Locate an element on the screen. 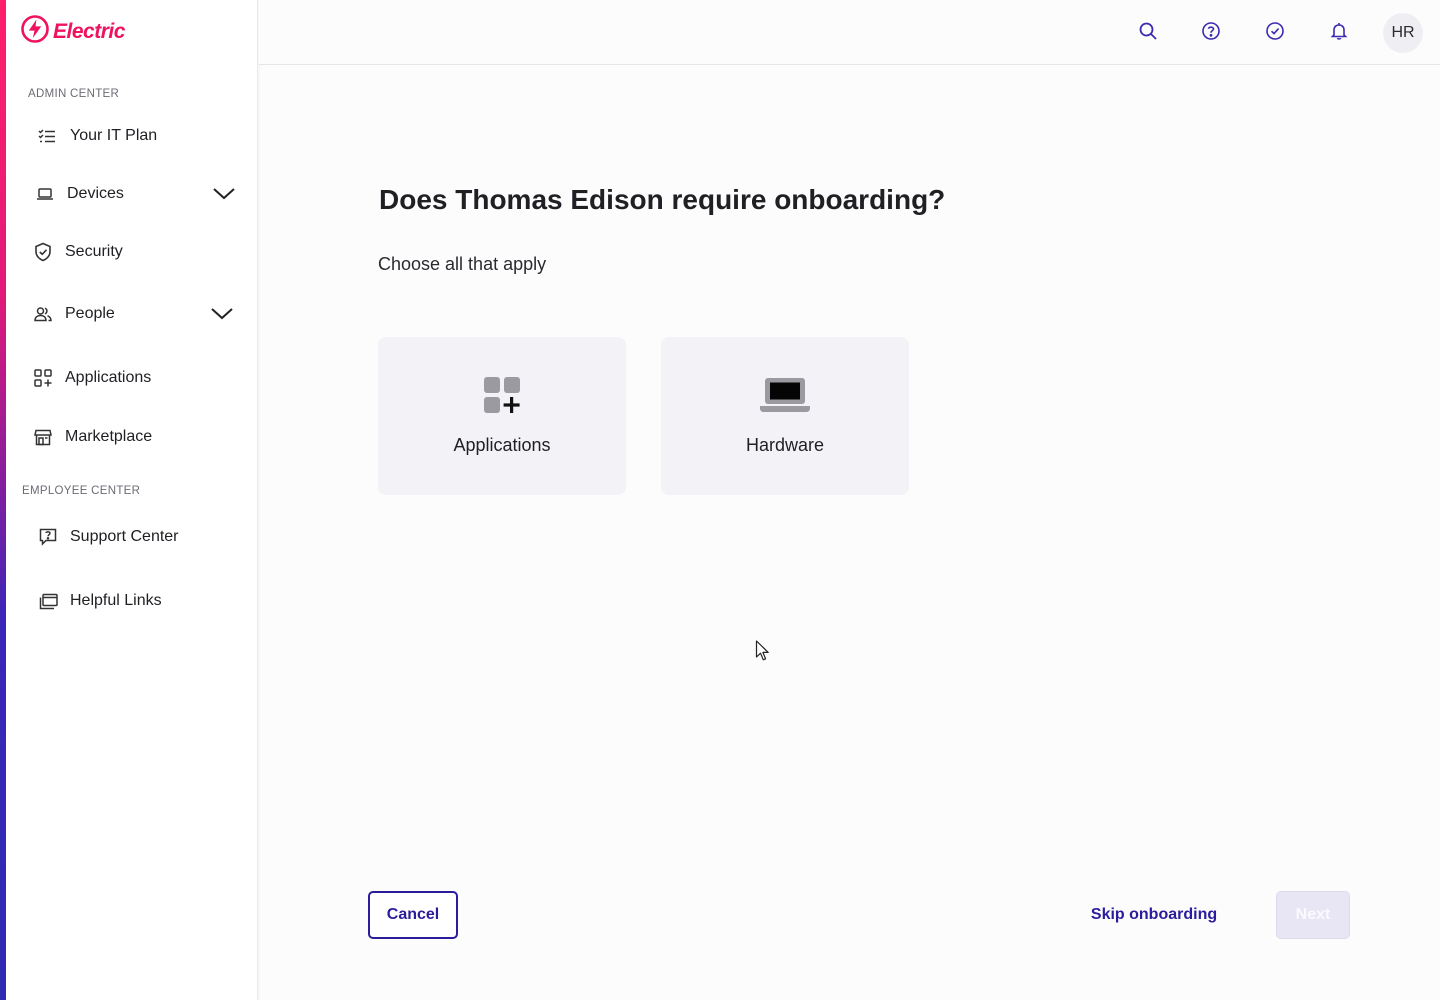 This screenshot has height=1000, width=1440. sidebar-item-support-center: Support Center is located at coordinates (132, 537).